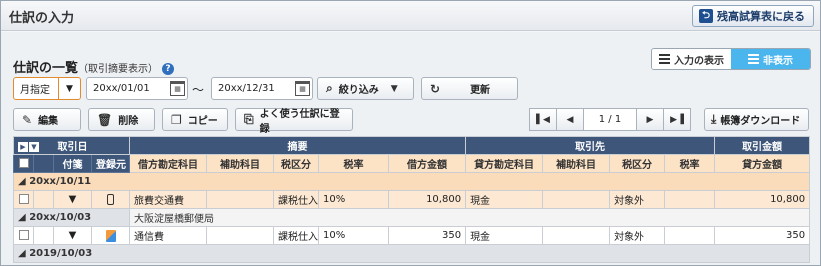  I want to click on table-header-row-1: ▶ ▼ 取引日 摘要 取引先 取引金額, so click(411, 145).